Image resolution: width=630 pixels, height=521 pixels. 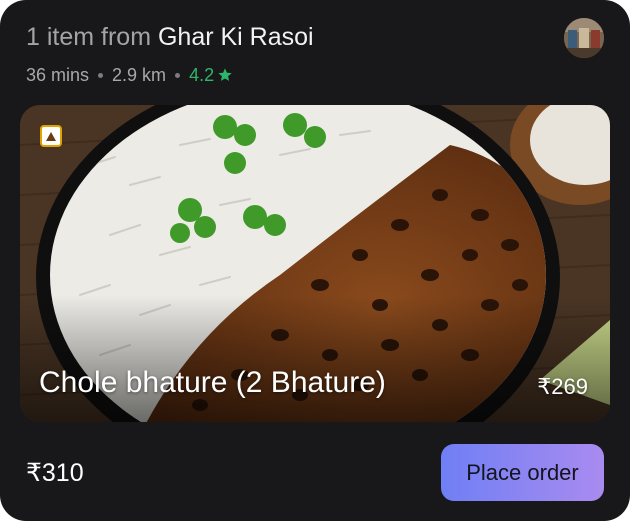 What do you see at coordinates (522, 472) in the screenshot?
I see `place-order-button: Place order` at bounding box center [522, 472].